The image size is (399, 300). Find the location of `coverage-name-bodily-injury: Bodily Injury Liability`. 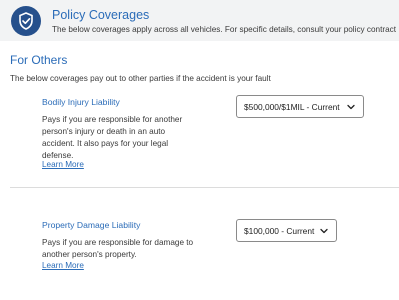

coverage-name-bodily-injury: Bodily Injury Liability is located at coordinates (81, 102).